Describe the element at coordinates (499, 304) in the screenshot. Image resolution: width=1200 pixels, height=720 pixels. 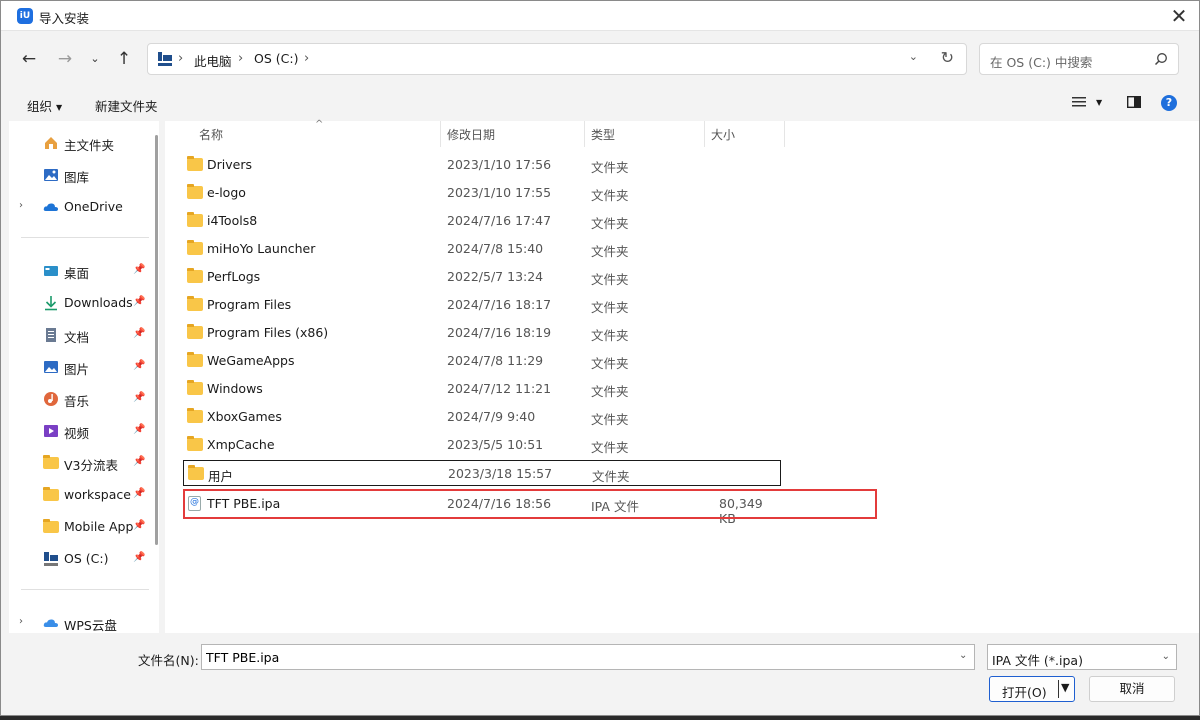
I see `file-date: 2024/7/16 18:17` at that location.